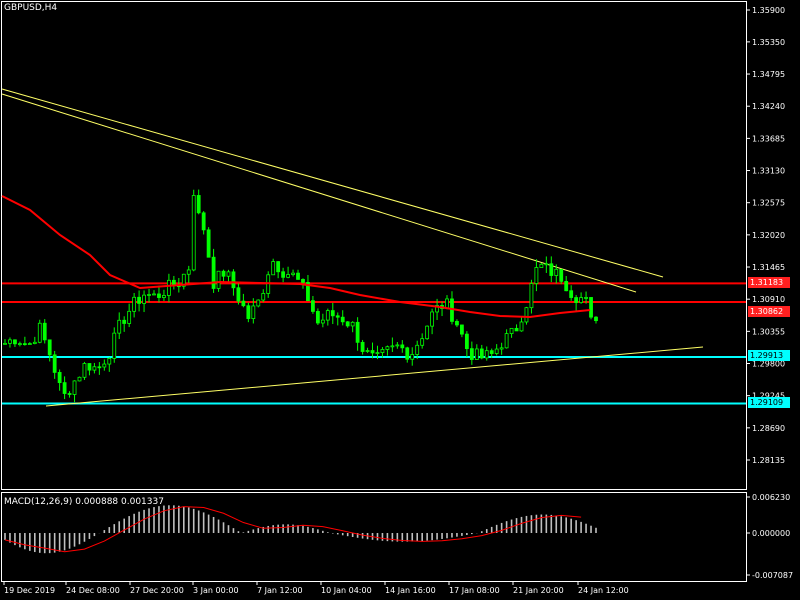  I want to click on time-axis-label: 27 Dec 20:00, so click(157, 590).